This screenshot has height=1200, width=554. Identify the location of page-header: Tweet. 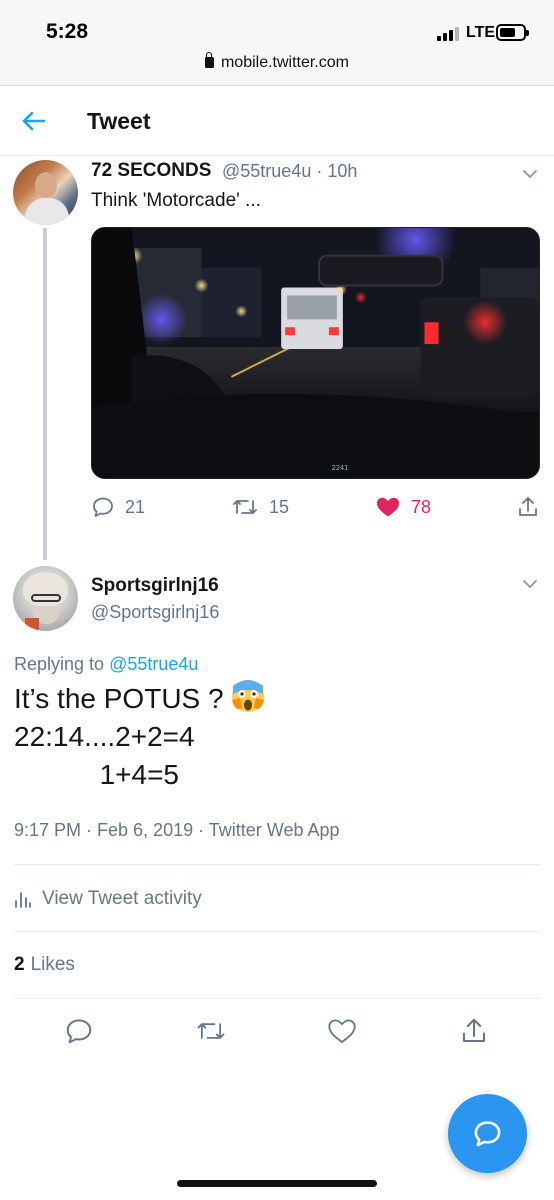
(277, 121).